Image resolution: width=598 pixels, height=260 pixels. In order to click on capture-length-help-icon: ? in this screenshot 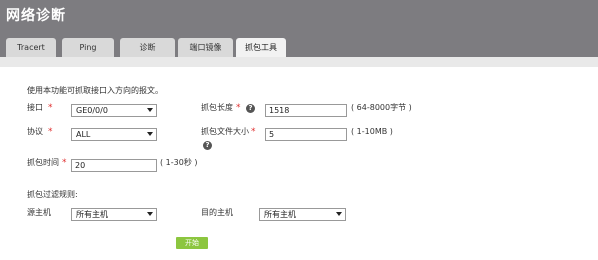, I will do `click(250, 108)`.